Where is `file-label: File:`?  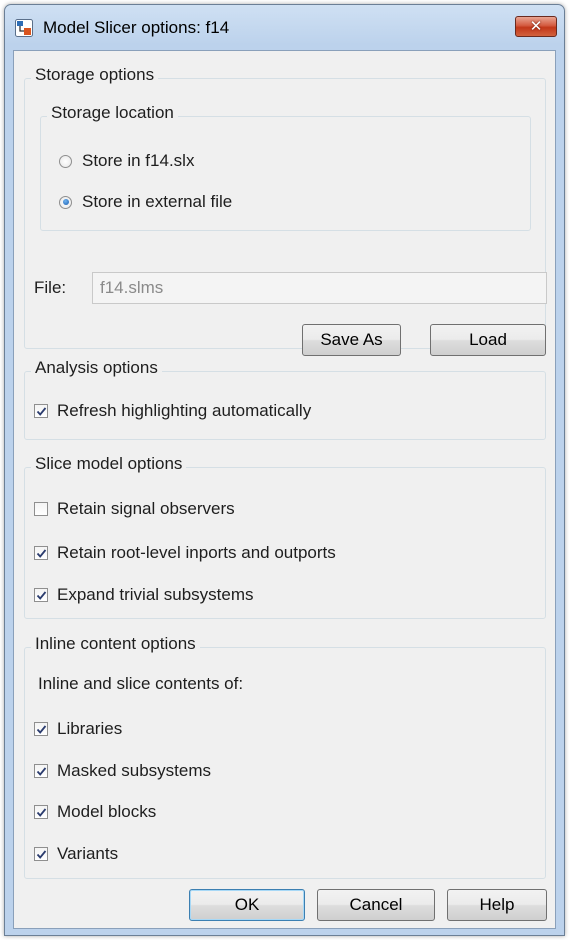
file-label: File: is located at coordinates (50, 287).